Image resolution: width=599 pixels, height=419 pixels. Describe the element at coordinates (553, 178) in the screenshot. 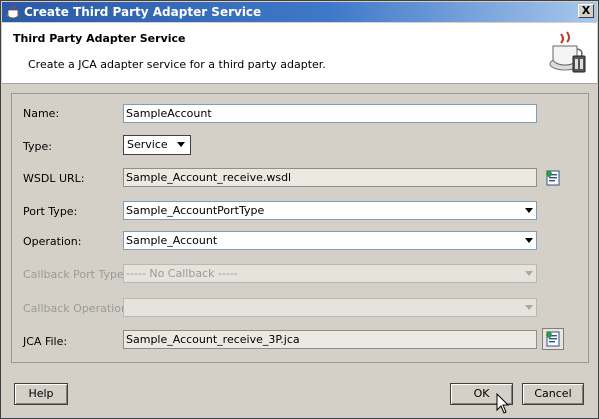

I see `browse-wsdl-icon` at that location.